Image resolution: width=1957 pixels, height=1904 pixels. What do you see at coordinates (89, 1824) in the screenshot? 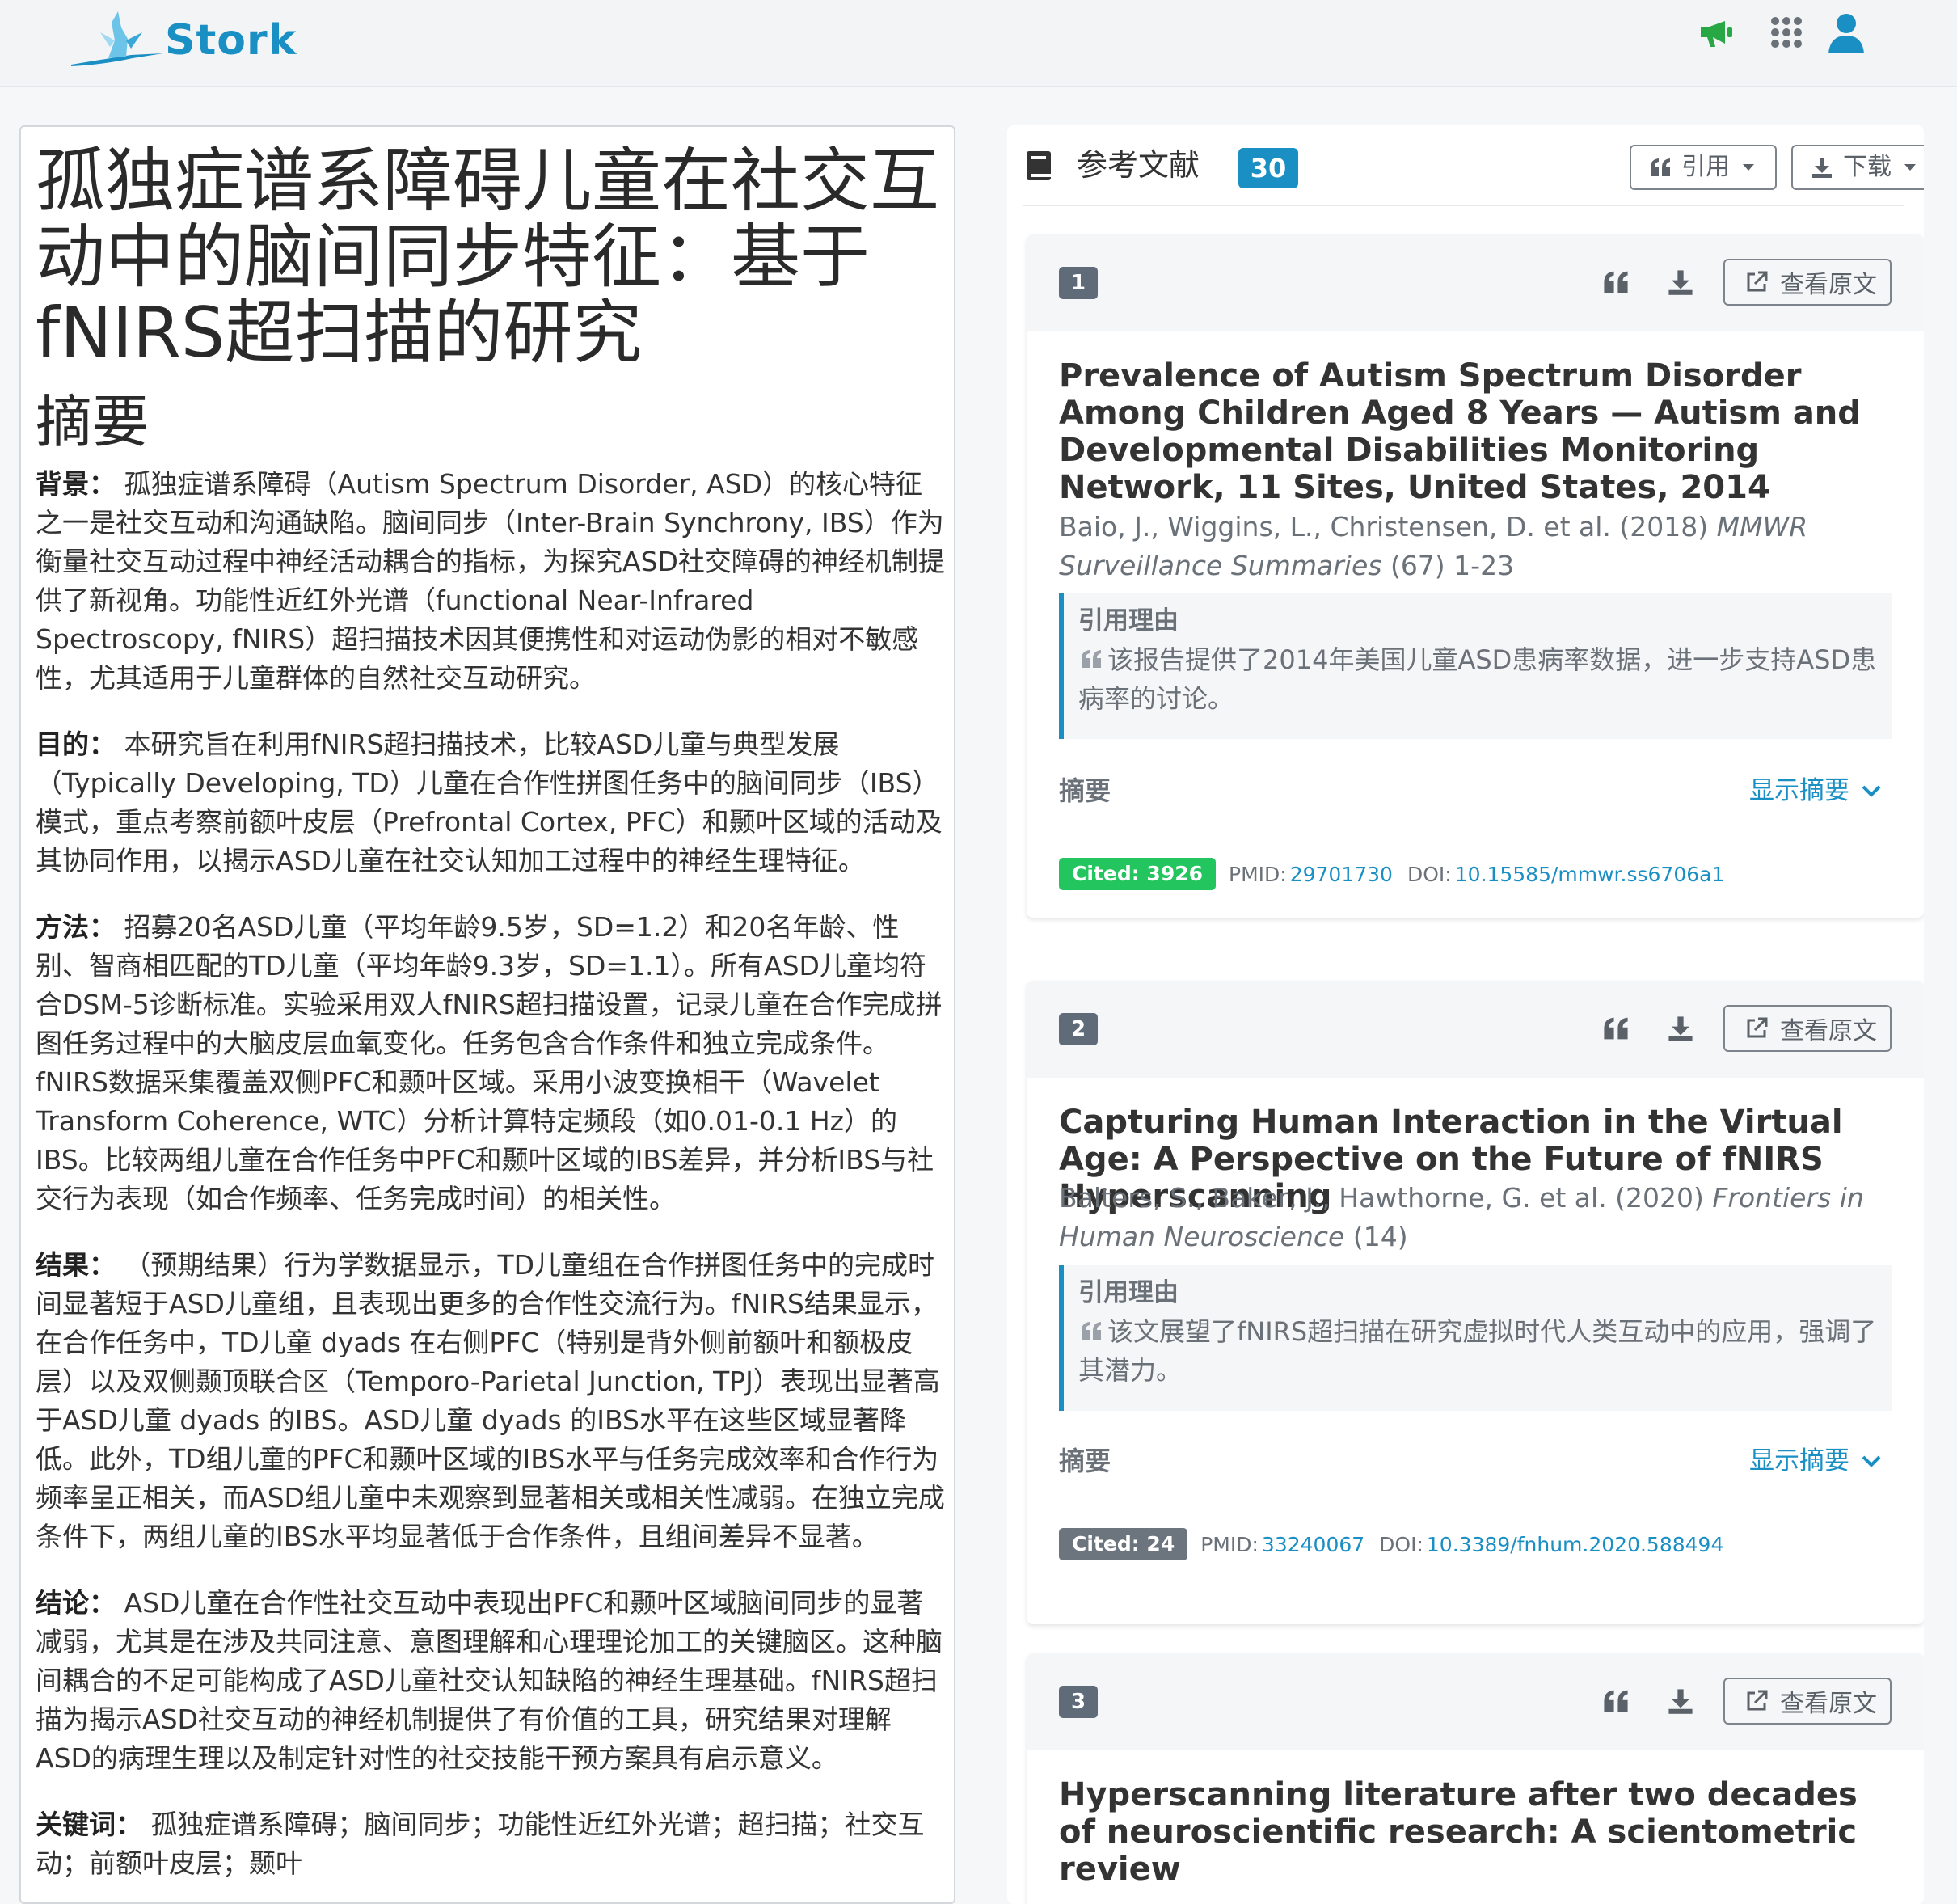
I see `section-label: 关键词：` at bounding box center [89, 1824].